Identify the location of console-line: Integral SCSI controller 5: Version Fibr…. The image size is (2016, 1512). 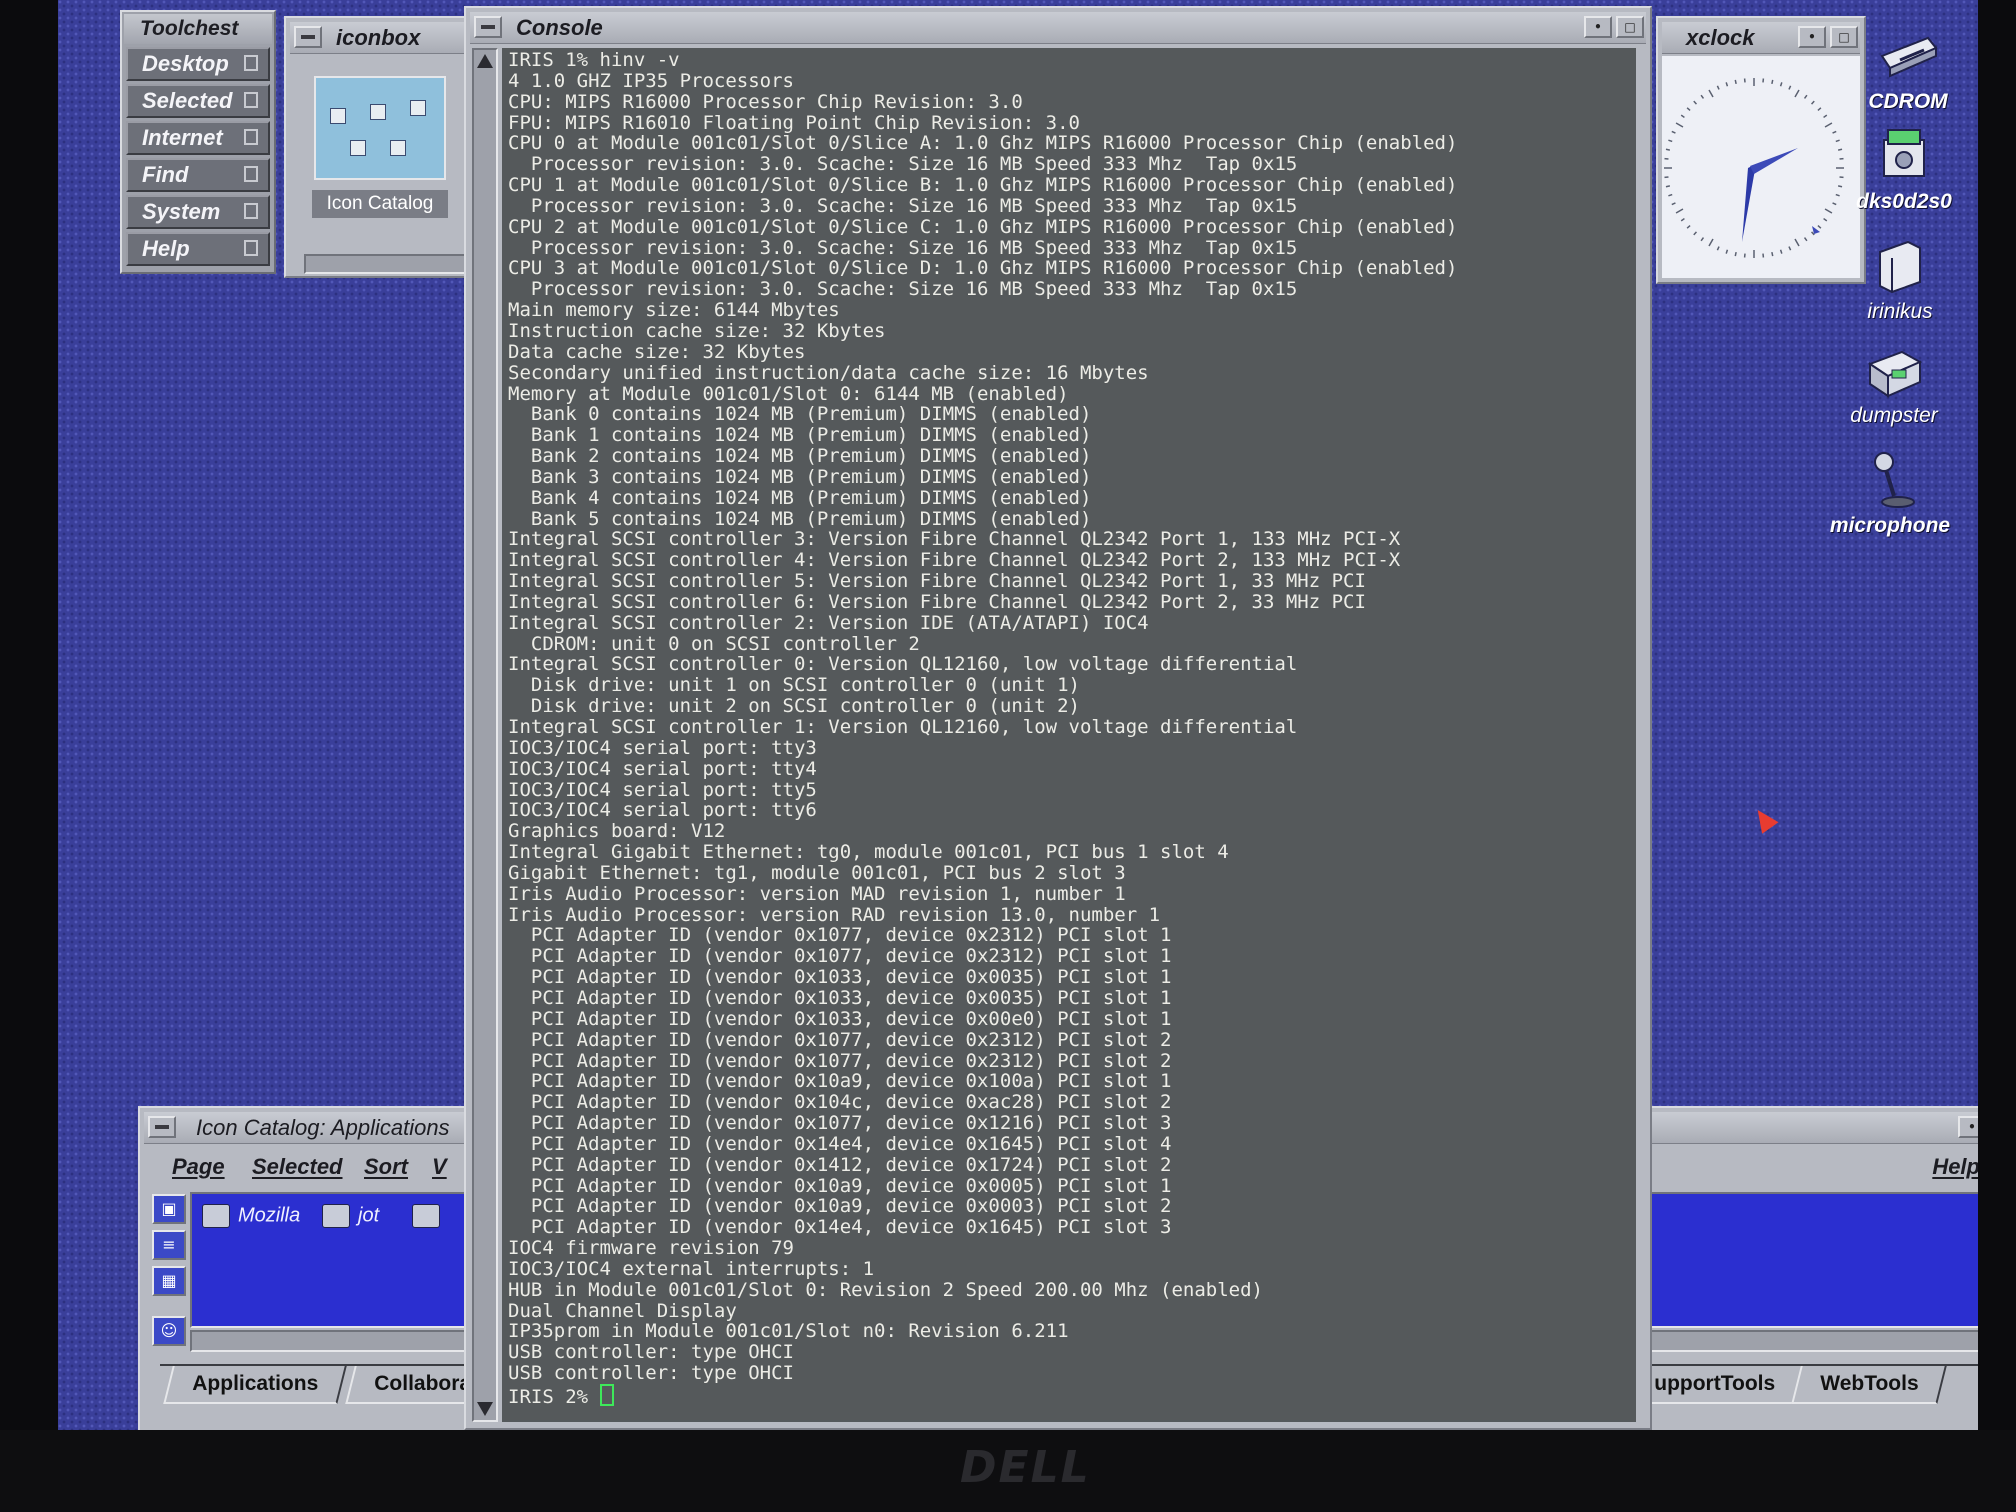
(937, 581).